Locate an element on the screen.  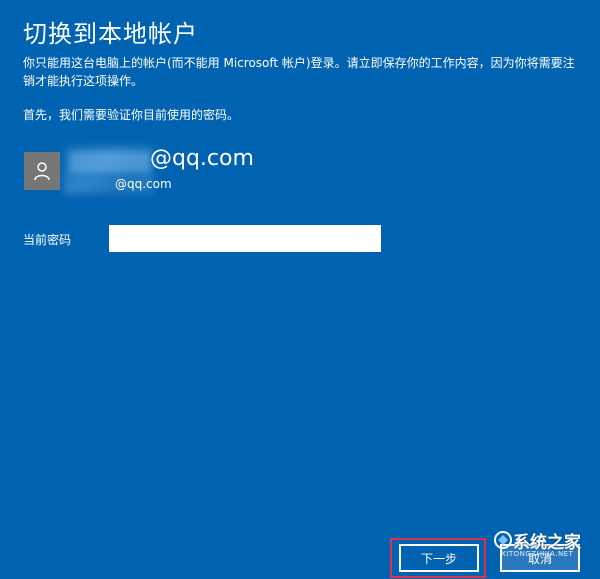
avatar is located at coordinates (42, 171).